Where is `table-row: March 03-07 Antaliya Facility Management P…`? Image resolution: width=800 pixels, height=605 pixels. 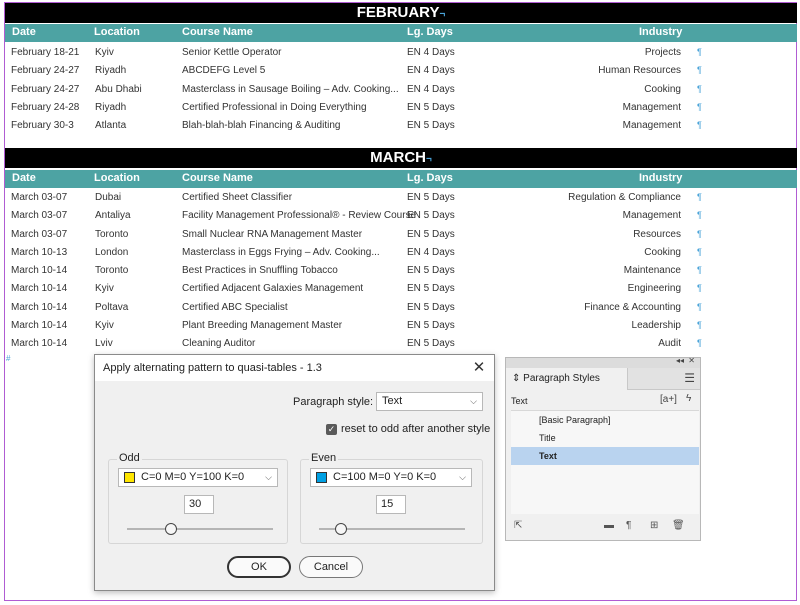
table-row: March 03-07 Antaliya Facility Management P… is located at coordinates (401, 216).